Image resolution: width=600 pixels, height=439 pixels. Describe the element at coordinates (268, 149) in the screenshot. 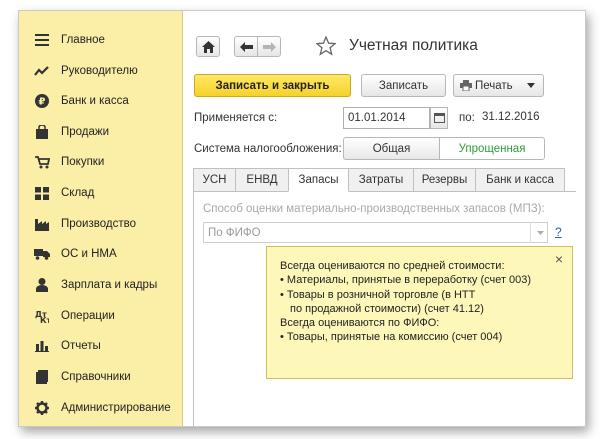

I see `tax-system-label: Система налогообложения:` at that location.